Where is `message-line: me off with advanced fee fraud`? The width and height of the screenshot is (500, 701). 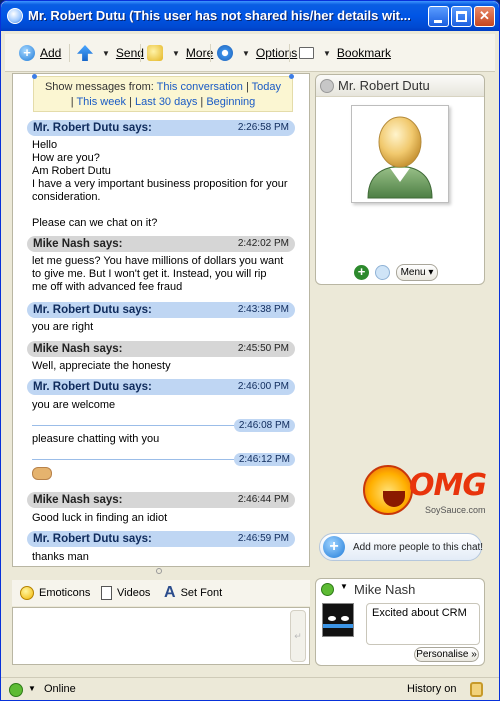 message-line: me off with advanced fee fraud is located at coordinates (107, 287).